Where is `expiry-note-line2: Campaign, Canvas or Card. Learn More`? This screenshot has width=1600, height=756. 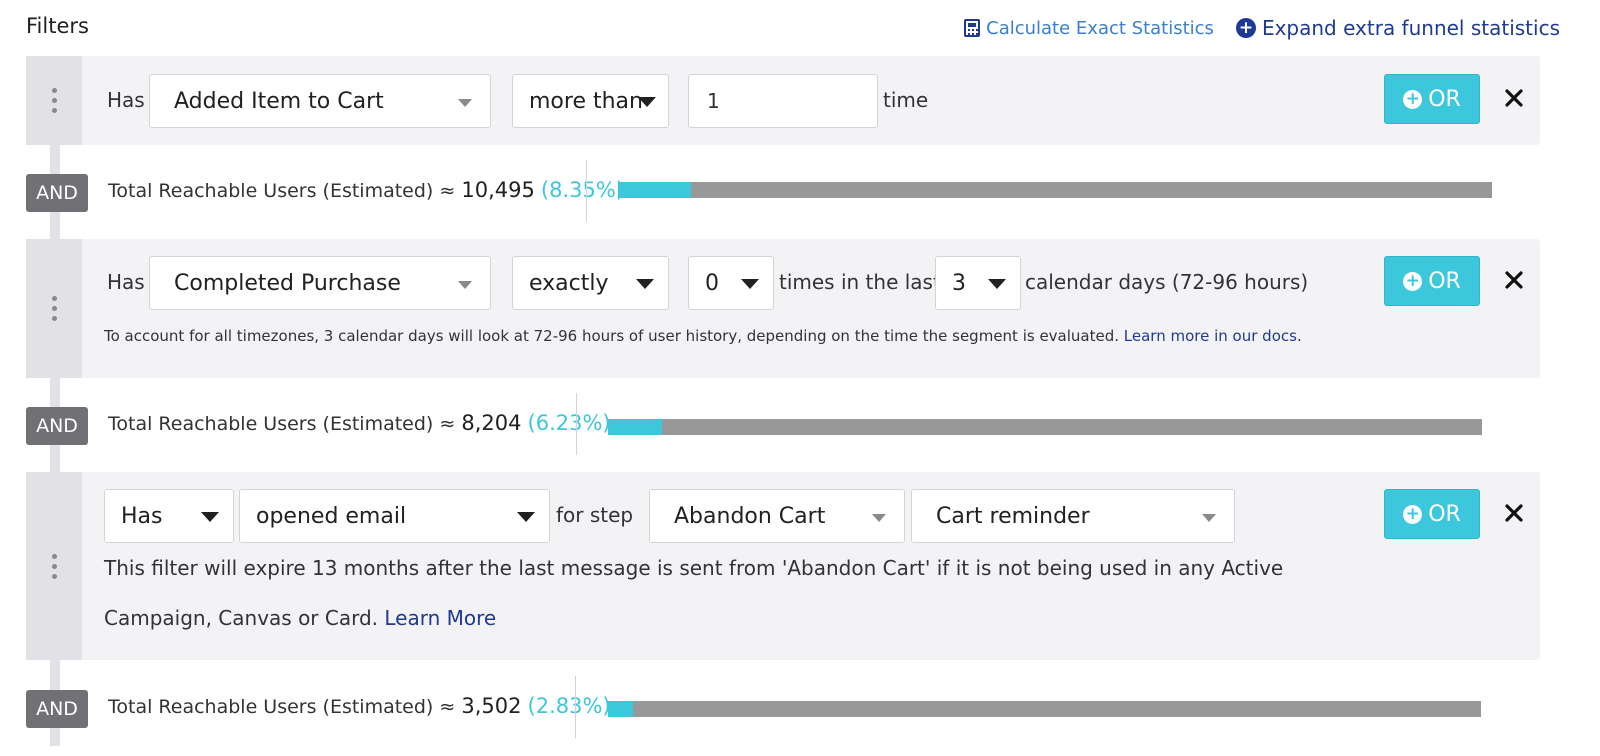 expiry-note-line2: Campaign, Canvas or Card. Learn More is located at coordinates (300, 618).